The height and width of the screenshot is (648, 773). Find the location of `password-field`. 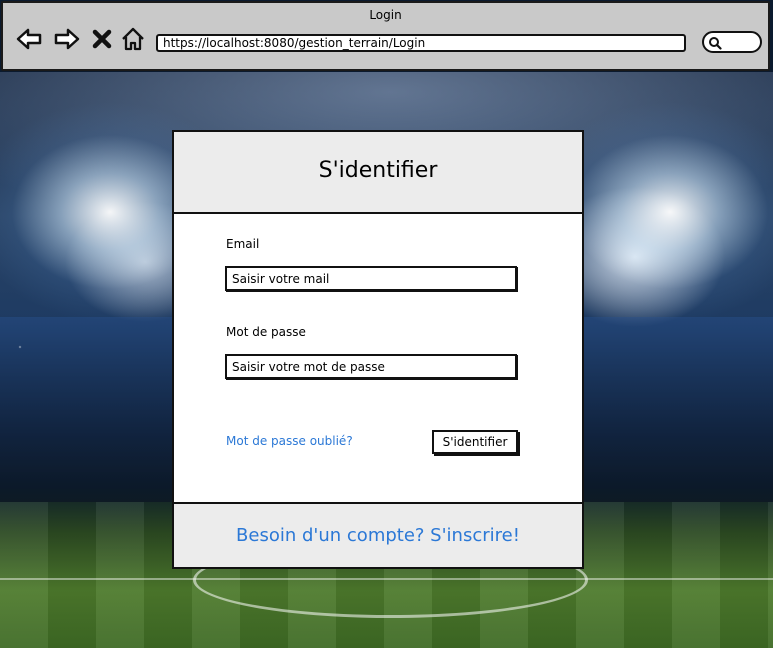

password-field is located at coordinates (371, 366).